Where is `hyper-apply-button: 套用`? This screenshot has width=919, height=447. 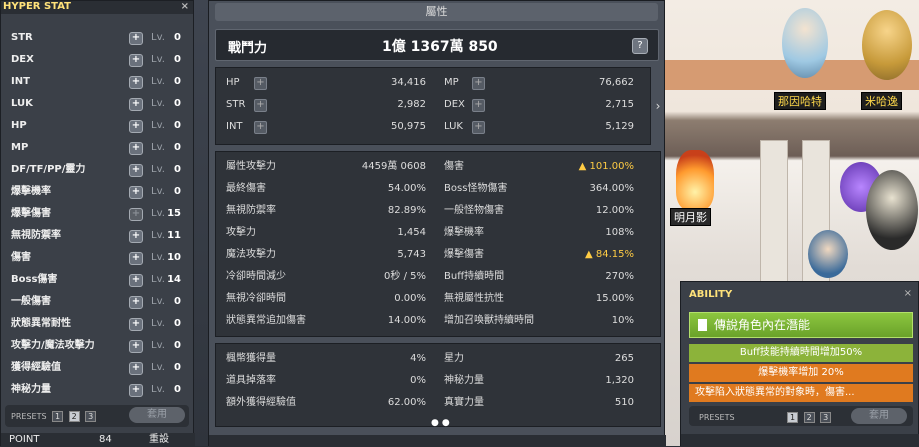
hyper-apply-button: 套用 is located at coordinates (157, 415).